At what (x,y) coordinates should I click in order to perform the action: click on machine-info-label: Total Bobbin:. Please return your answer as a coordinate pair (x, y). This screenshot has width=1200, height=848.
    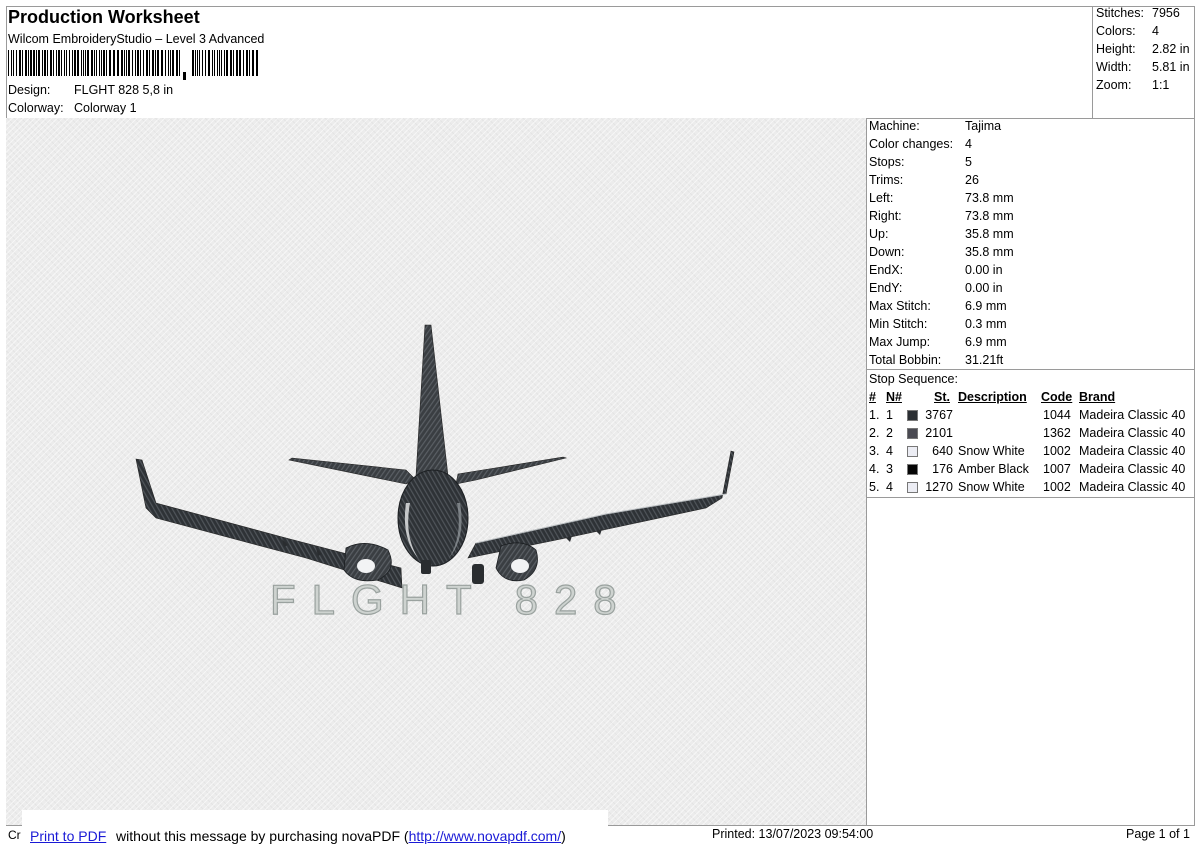
    Looking at the image, I should click on (905, 360).